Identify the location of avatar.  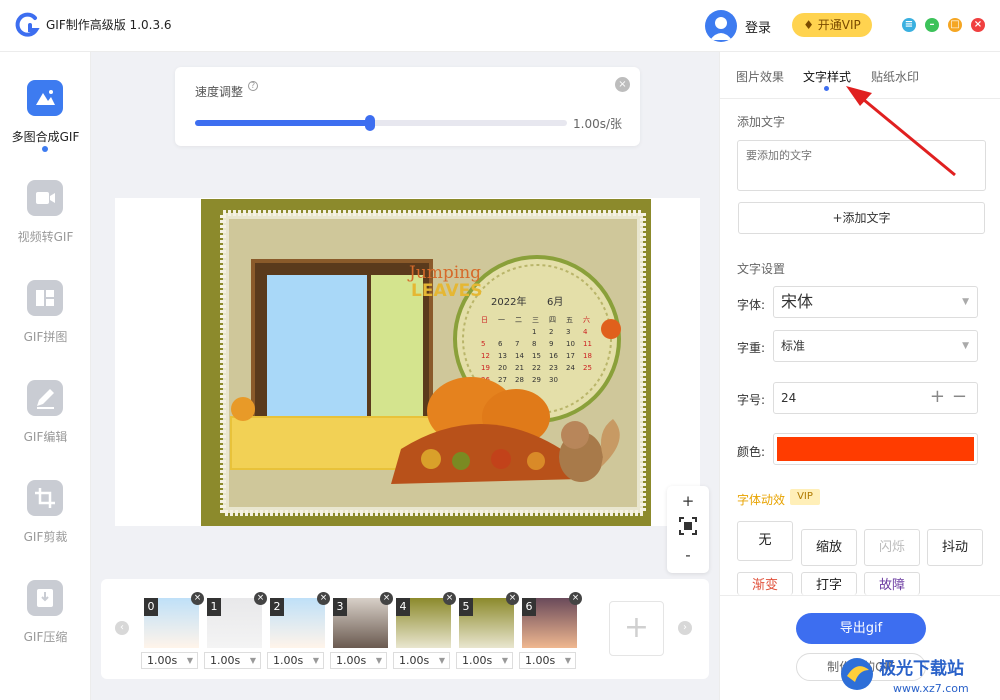
(721, 26).